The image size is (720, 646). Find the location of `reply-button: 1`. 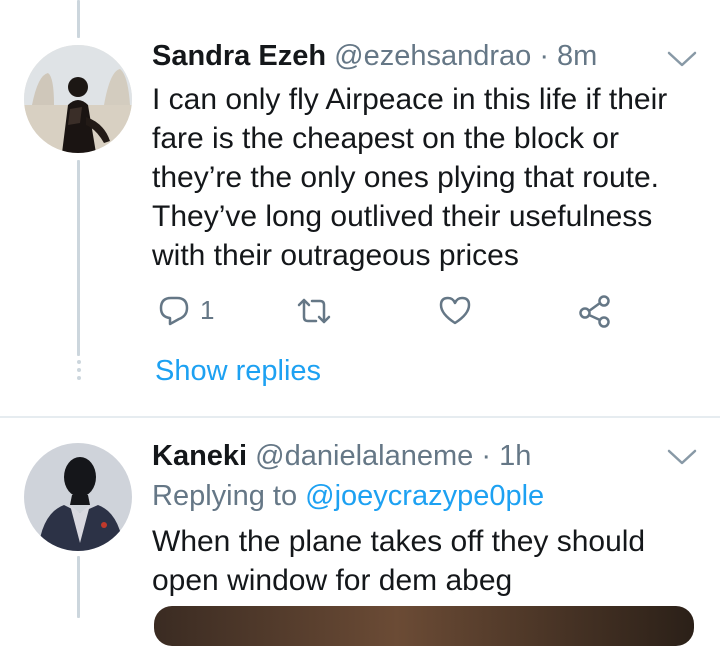

reply-button: 1 is located at coordinates (186, 310).